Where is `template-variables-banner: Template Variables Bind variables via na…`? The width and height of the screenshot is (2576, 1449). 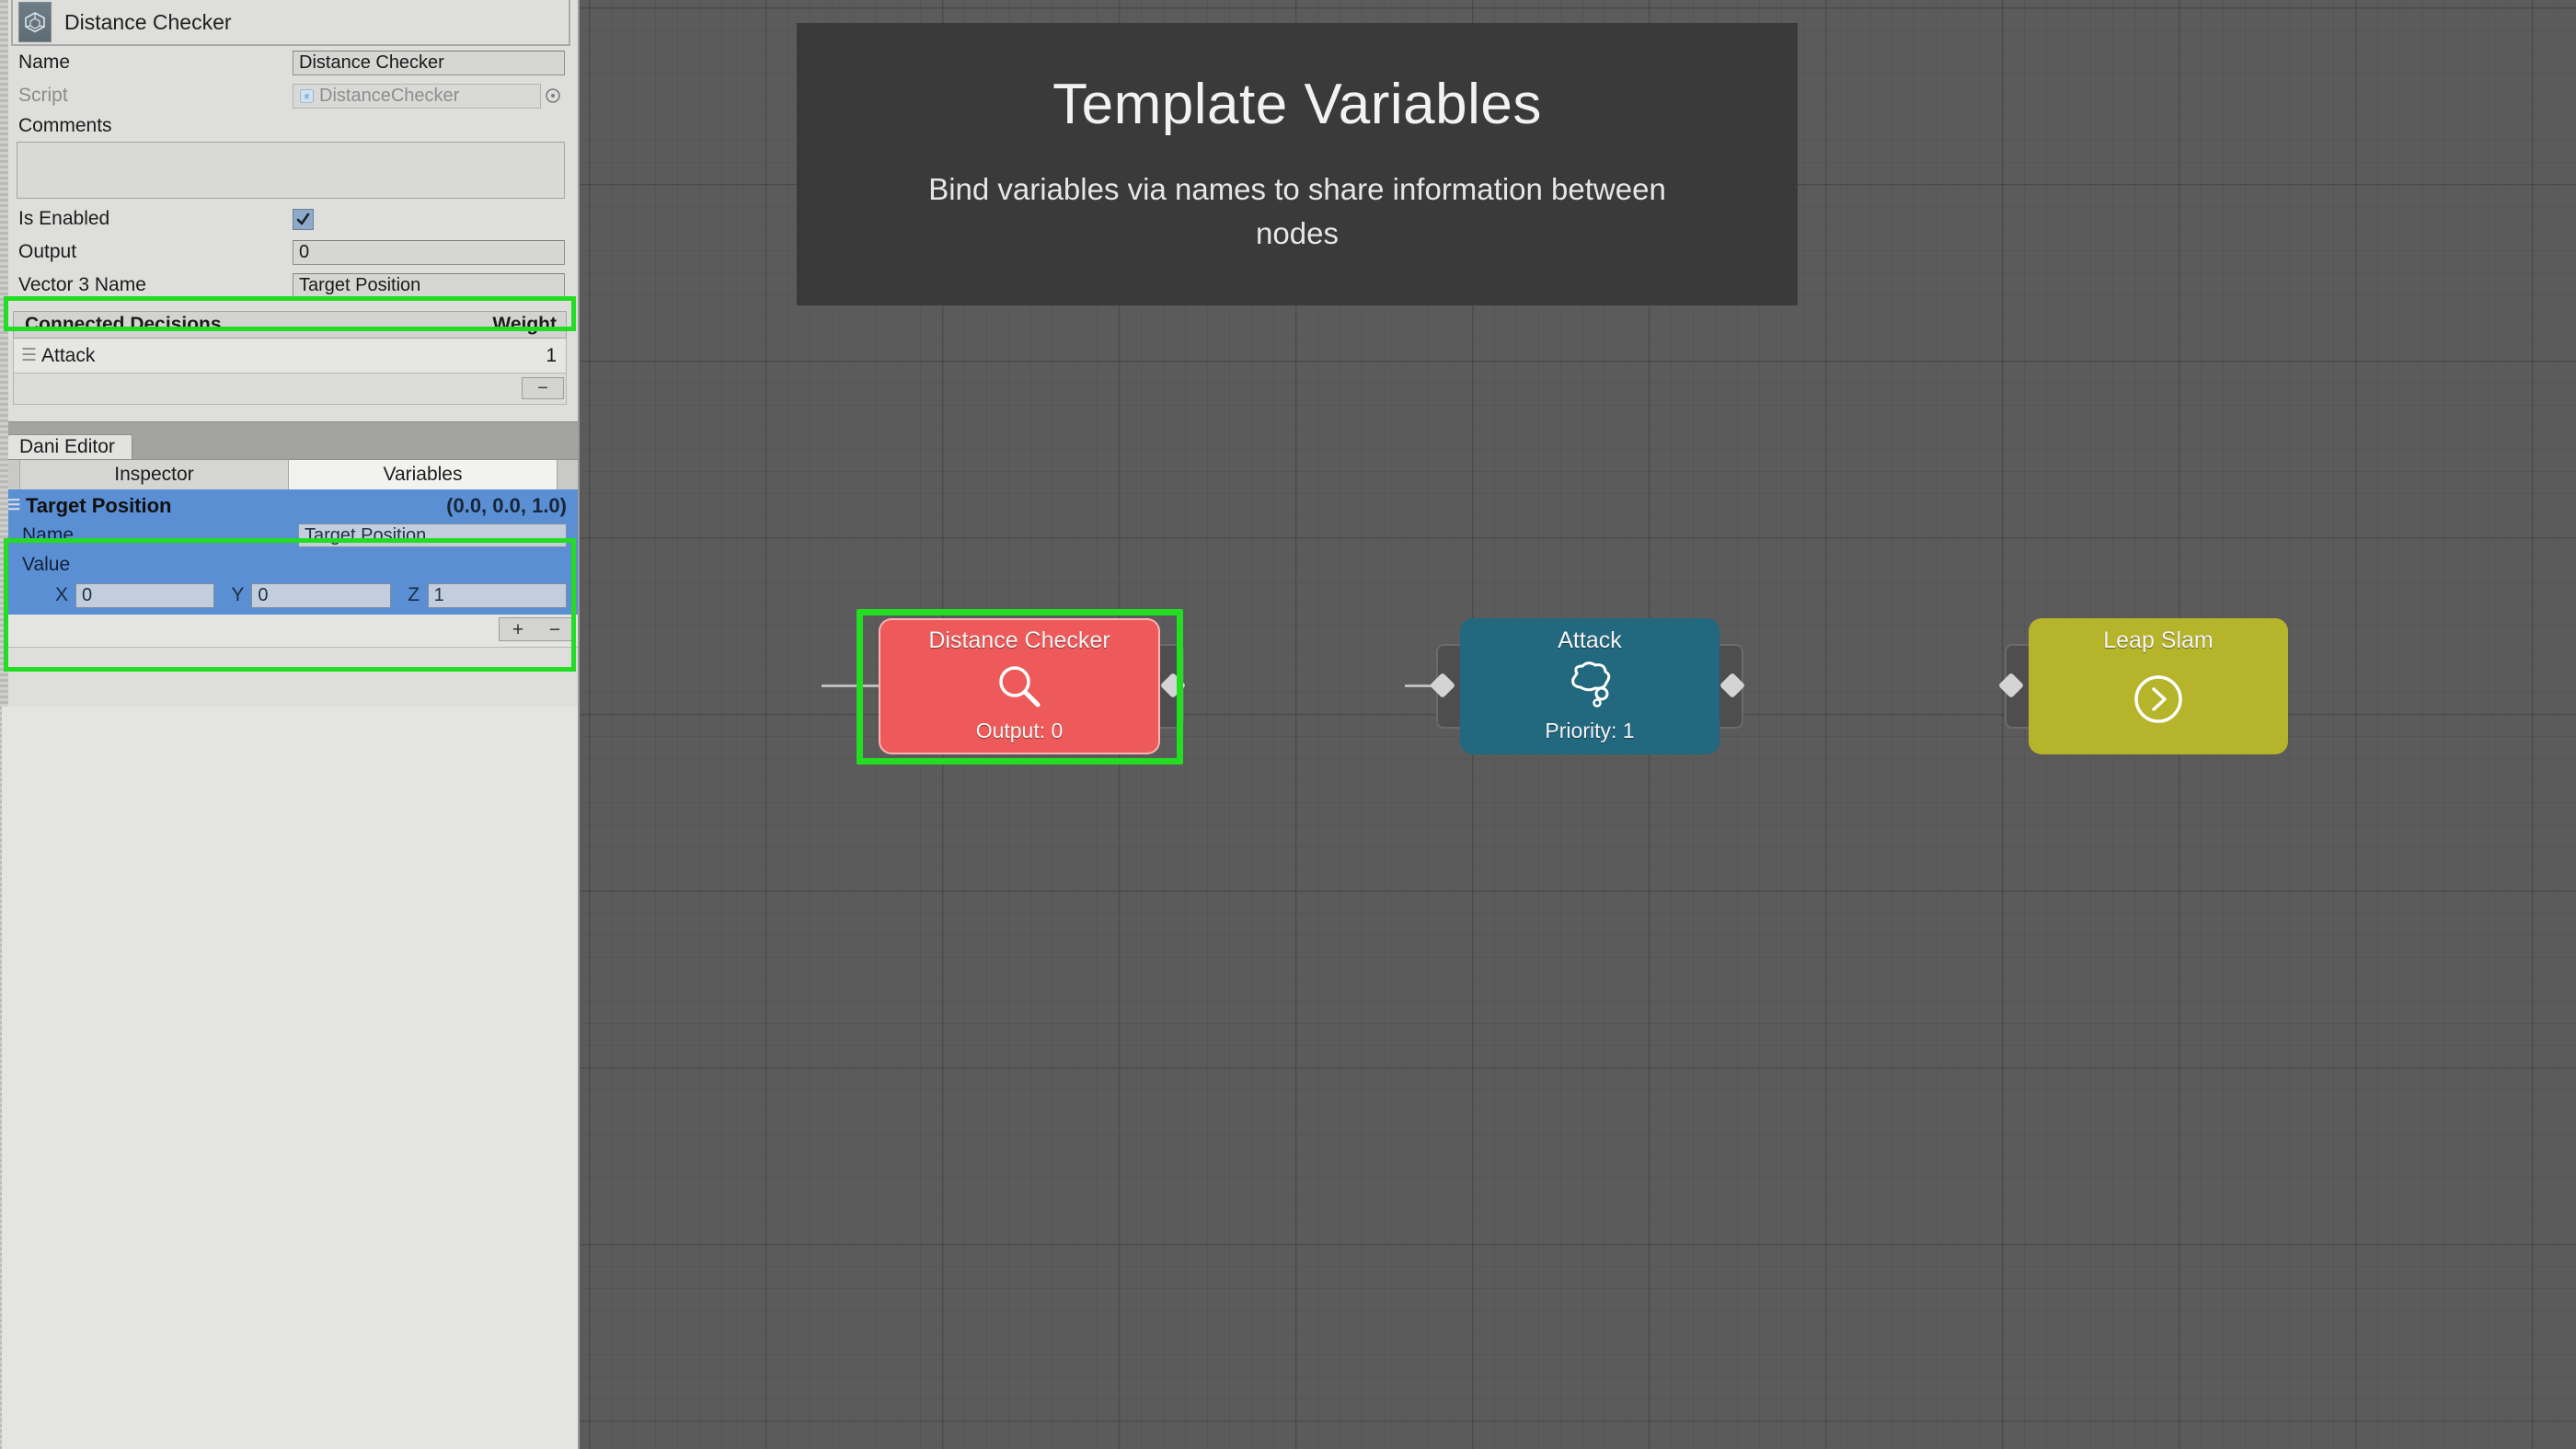 template-variables-banner: Template Variables Bind variables via na… is located at coordinates (1297, 164).